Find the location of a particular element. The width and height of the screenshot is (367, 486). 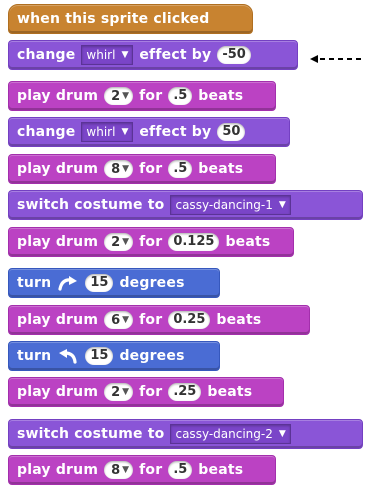

play-drum-block: play drum 6 ▼ for 0.25 beats is located at coordinates (159, 320).